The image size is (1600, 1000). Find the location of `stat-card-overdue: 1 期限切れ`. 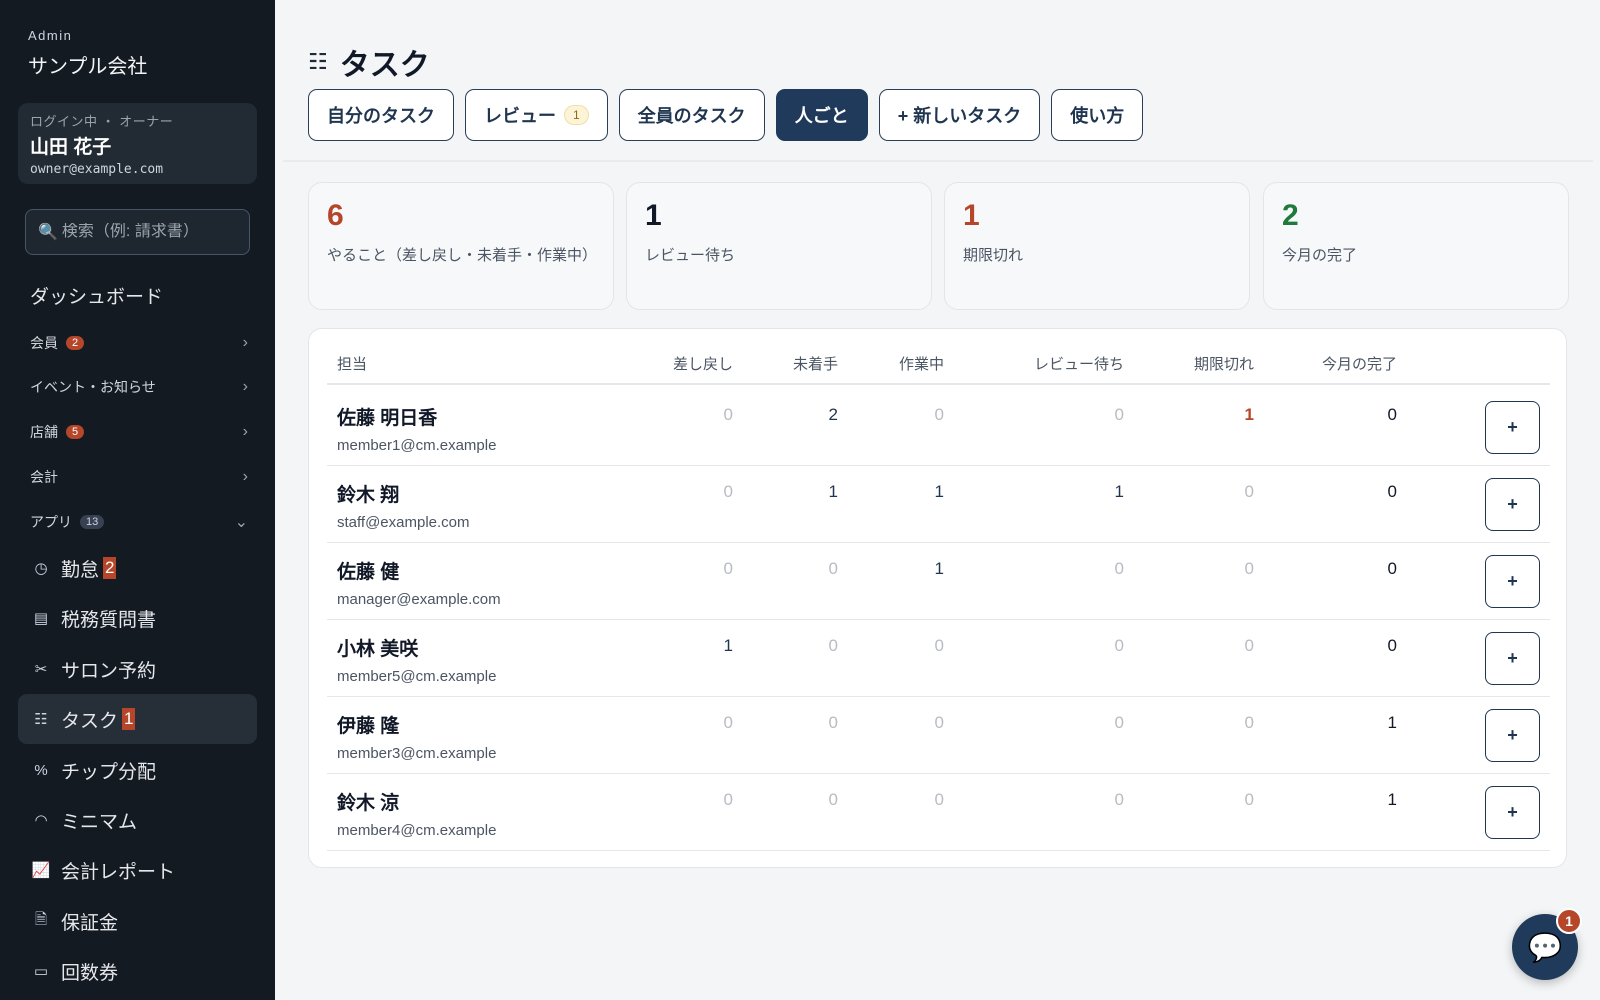

stat-card-overdue: 1 期限切れ is located at coordinates (1097, 246).